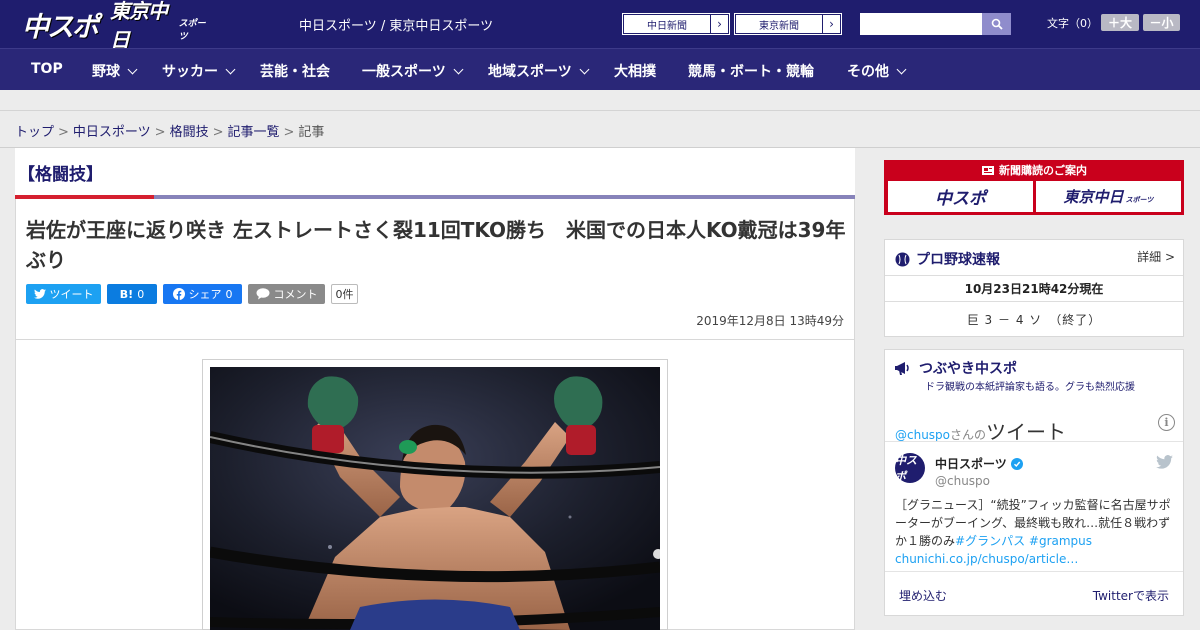 The width and height of the screenshot is (1200, 630). Describe the element at coordinates (1161, 22) in the screenshot. I see `font-smaller-button: －小` at that location.